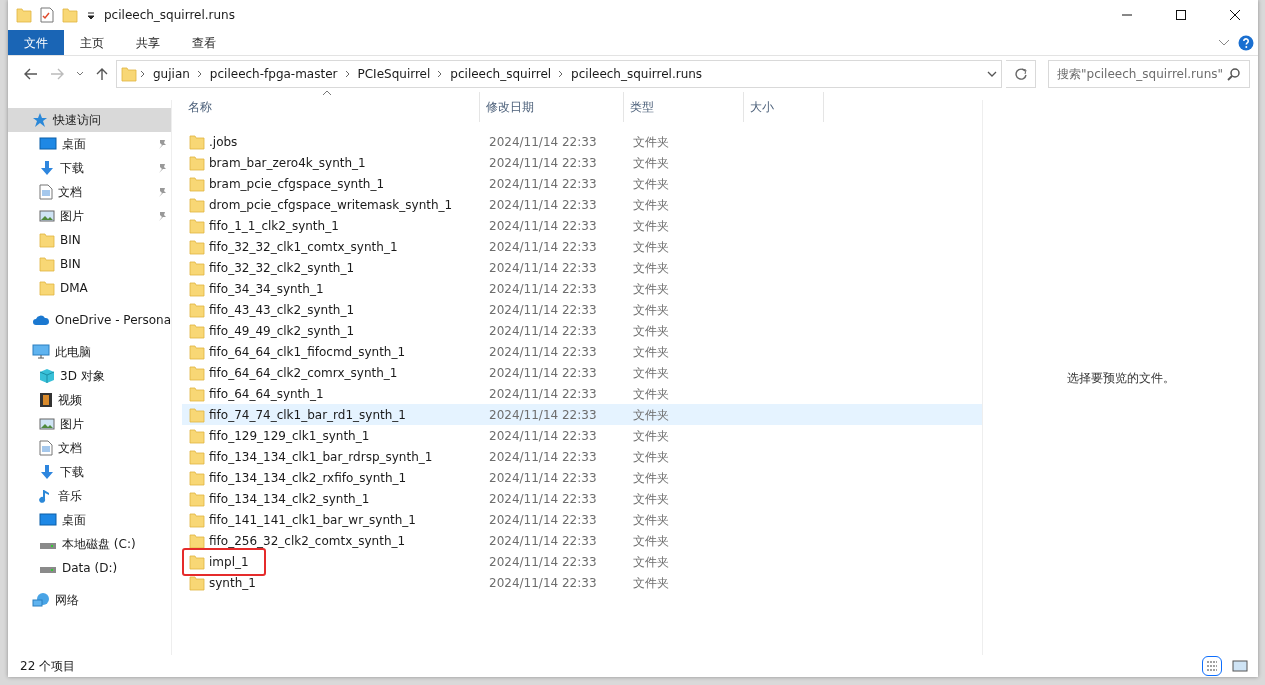 The image size is (1265, 685). I want to click on file-name: fifo_134_134_clk1_bar_rdrsp_synth_1, so click(321, 457).